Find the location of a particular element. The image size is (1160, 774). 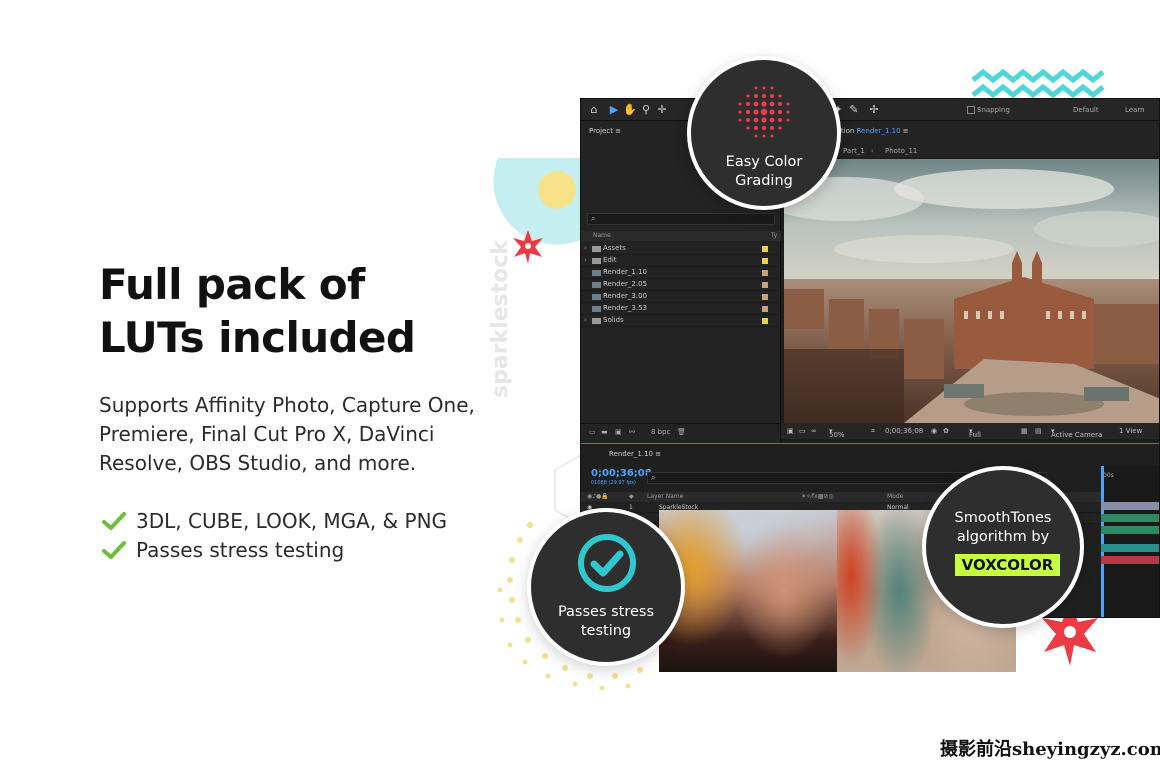

viewer-timecode: 0;00;36;08 is located at coordinates (904, 431).